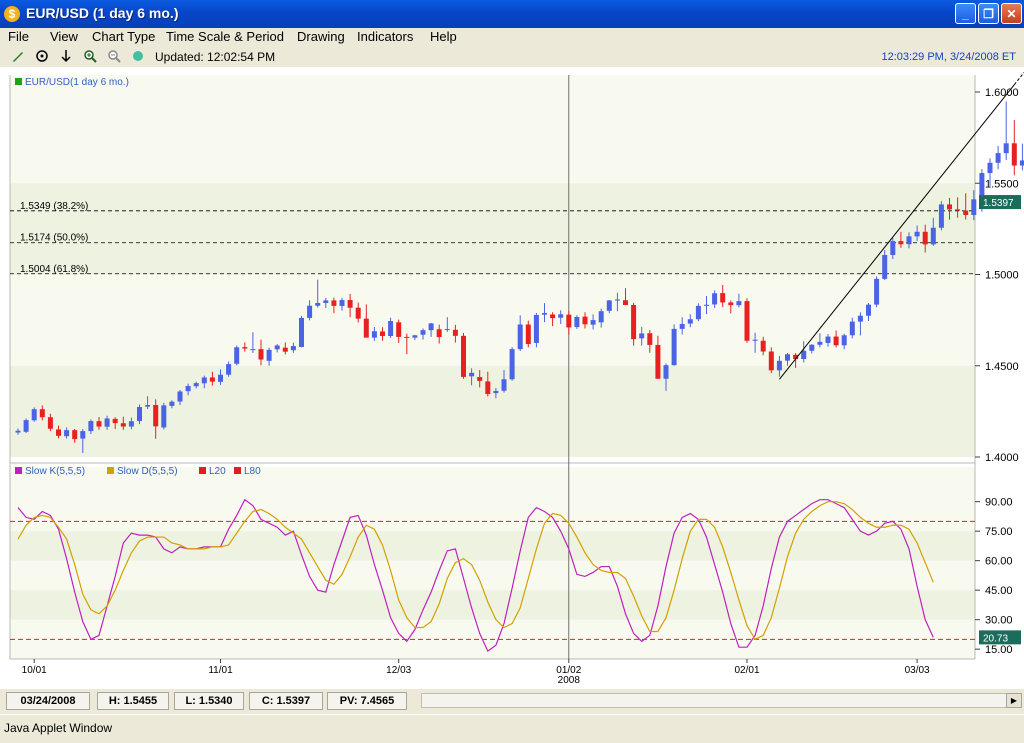  What do you see at coordinates (995, 638) in the screenshot?
I see `last-stochastic-value: 20.73` at bounding box center [995, 638].